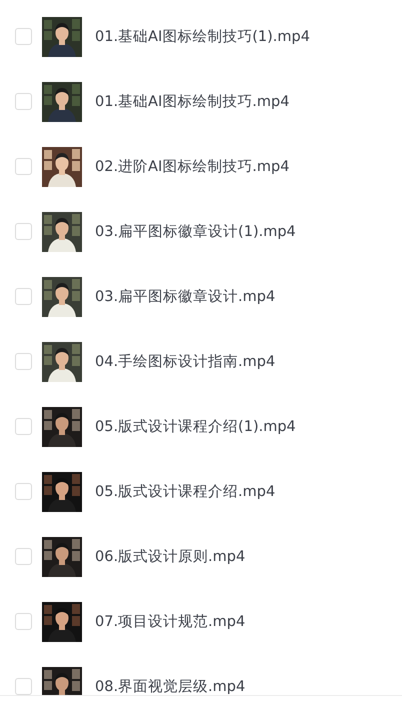  Describe the element at coordinates (192, 102) in the screenshot. I see `file-name: 01.基础AI图标绘制技巧.mp4` at that location.